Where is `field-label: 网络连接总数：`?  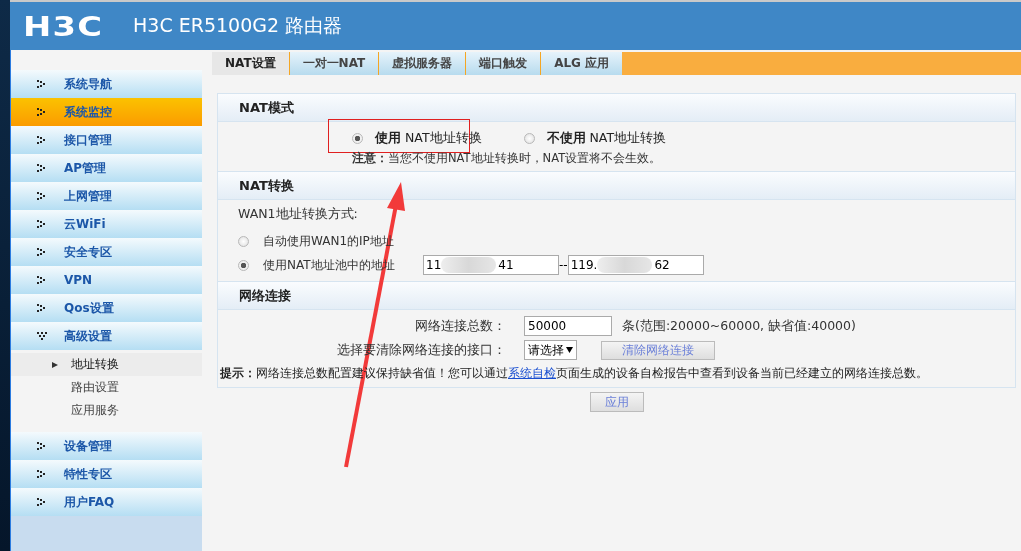 field-label: 网络连接总数： is located at coordinates (460, 326).